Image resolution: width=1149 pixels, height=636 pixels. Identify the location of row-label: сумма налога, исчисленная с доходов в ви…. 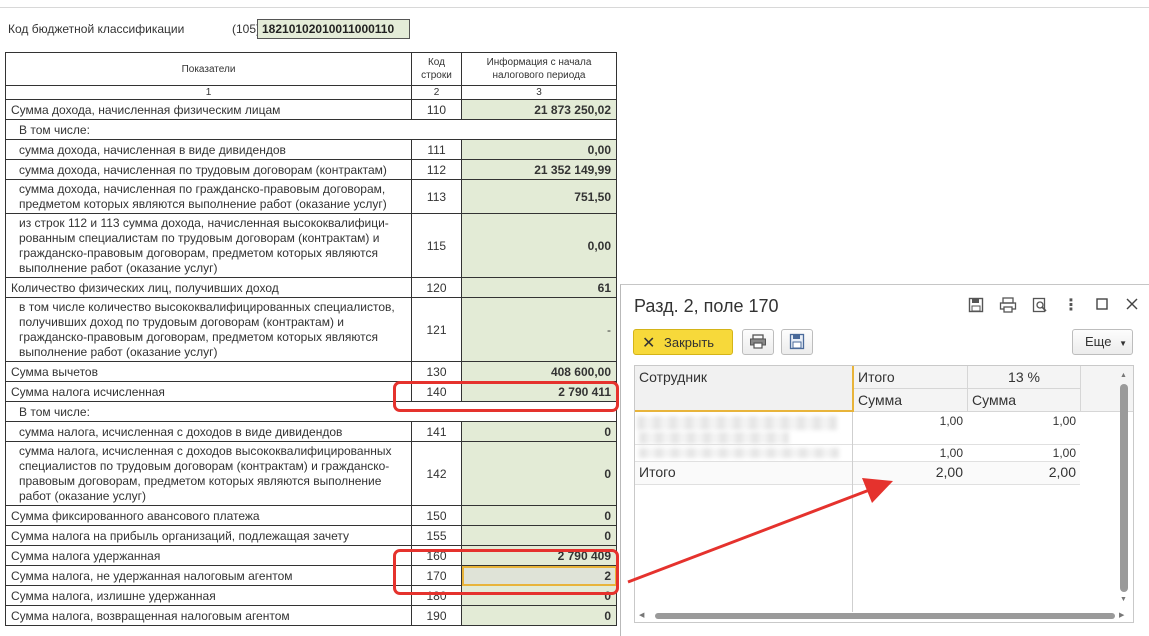
(208, 431).